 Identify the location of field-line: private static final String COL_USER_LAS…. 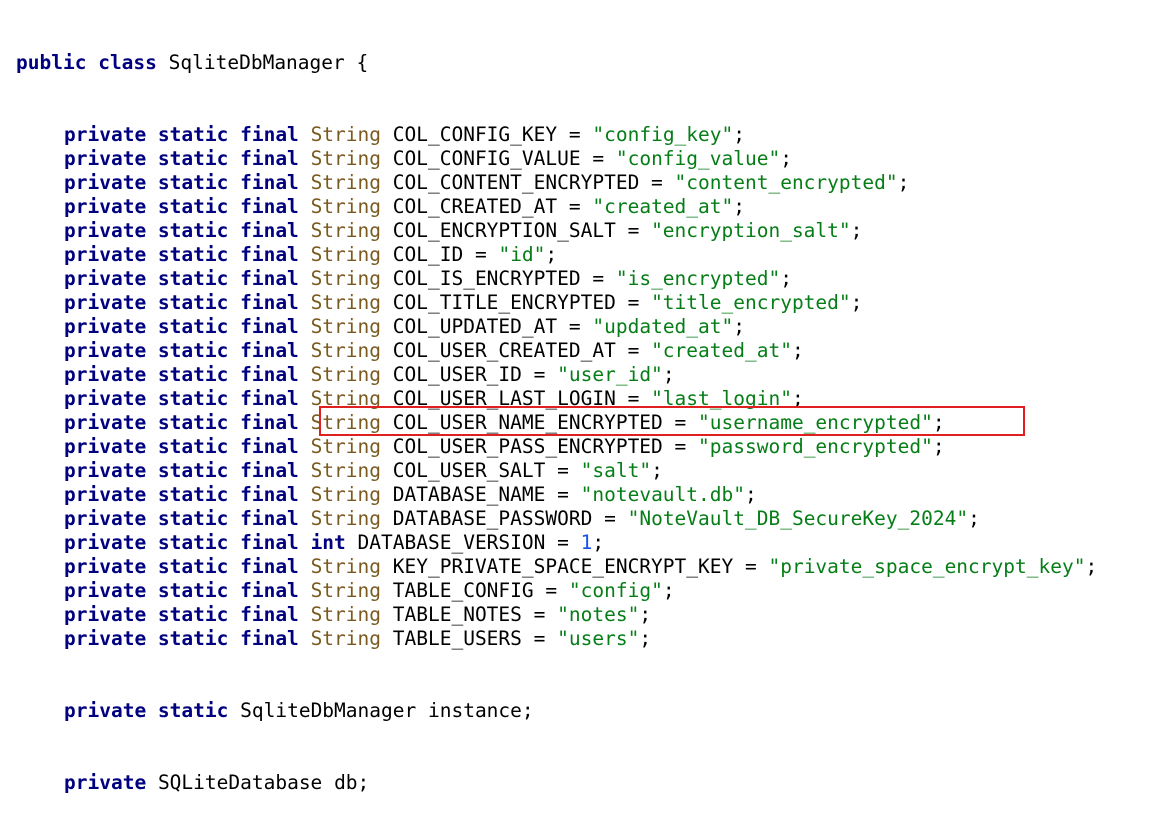
(556, 399).